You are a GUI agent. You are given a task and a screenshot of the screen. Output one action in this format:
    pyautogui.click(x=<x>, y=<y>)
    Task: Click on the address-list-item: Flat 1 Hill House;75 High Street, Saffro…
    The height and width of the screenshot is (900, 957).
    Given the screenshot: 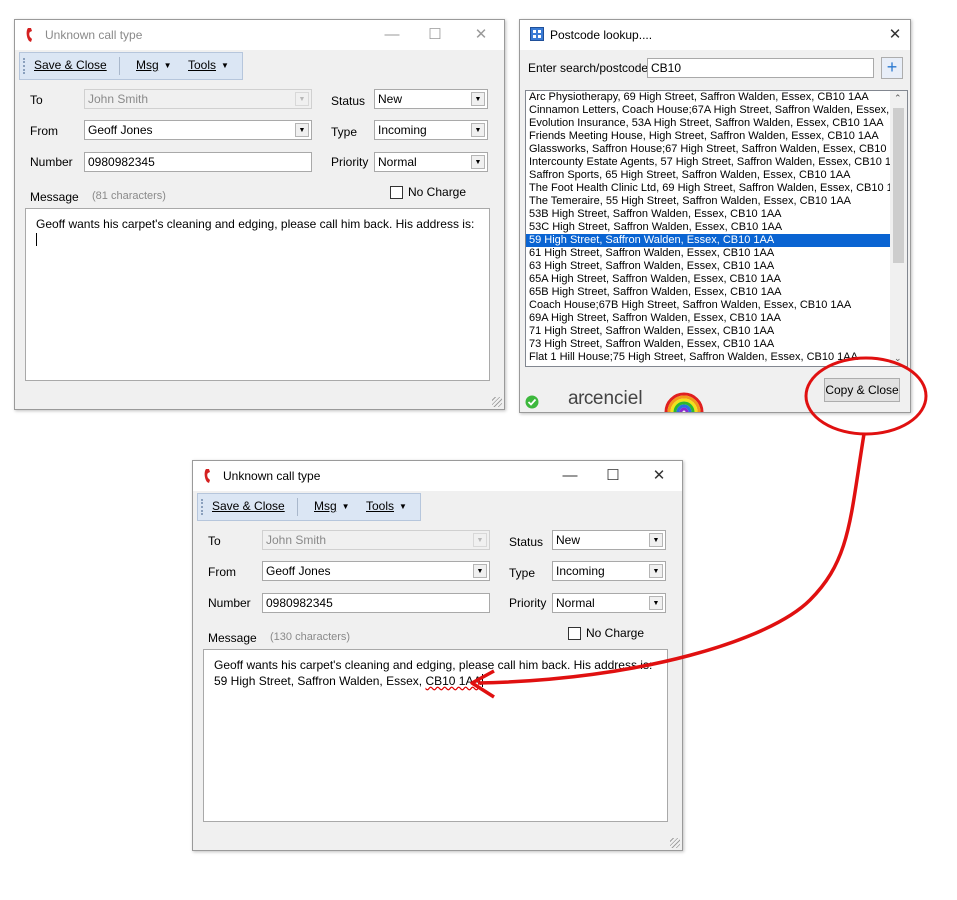 What is the action you would take?
    pyautogui.click(x=708, y=357)
    